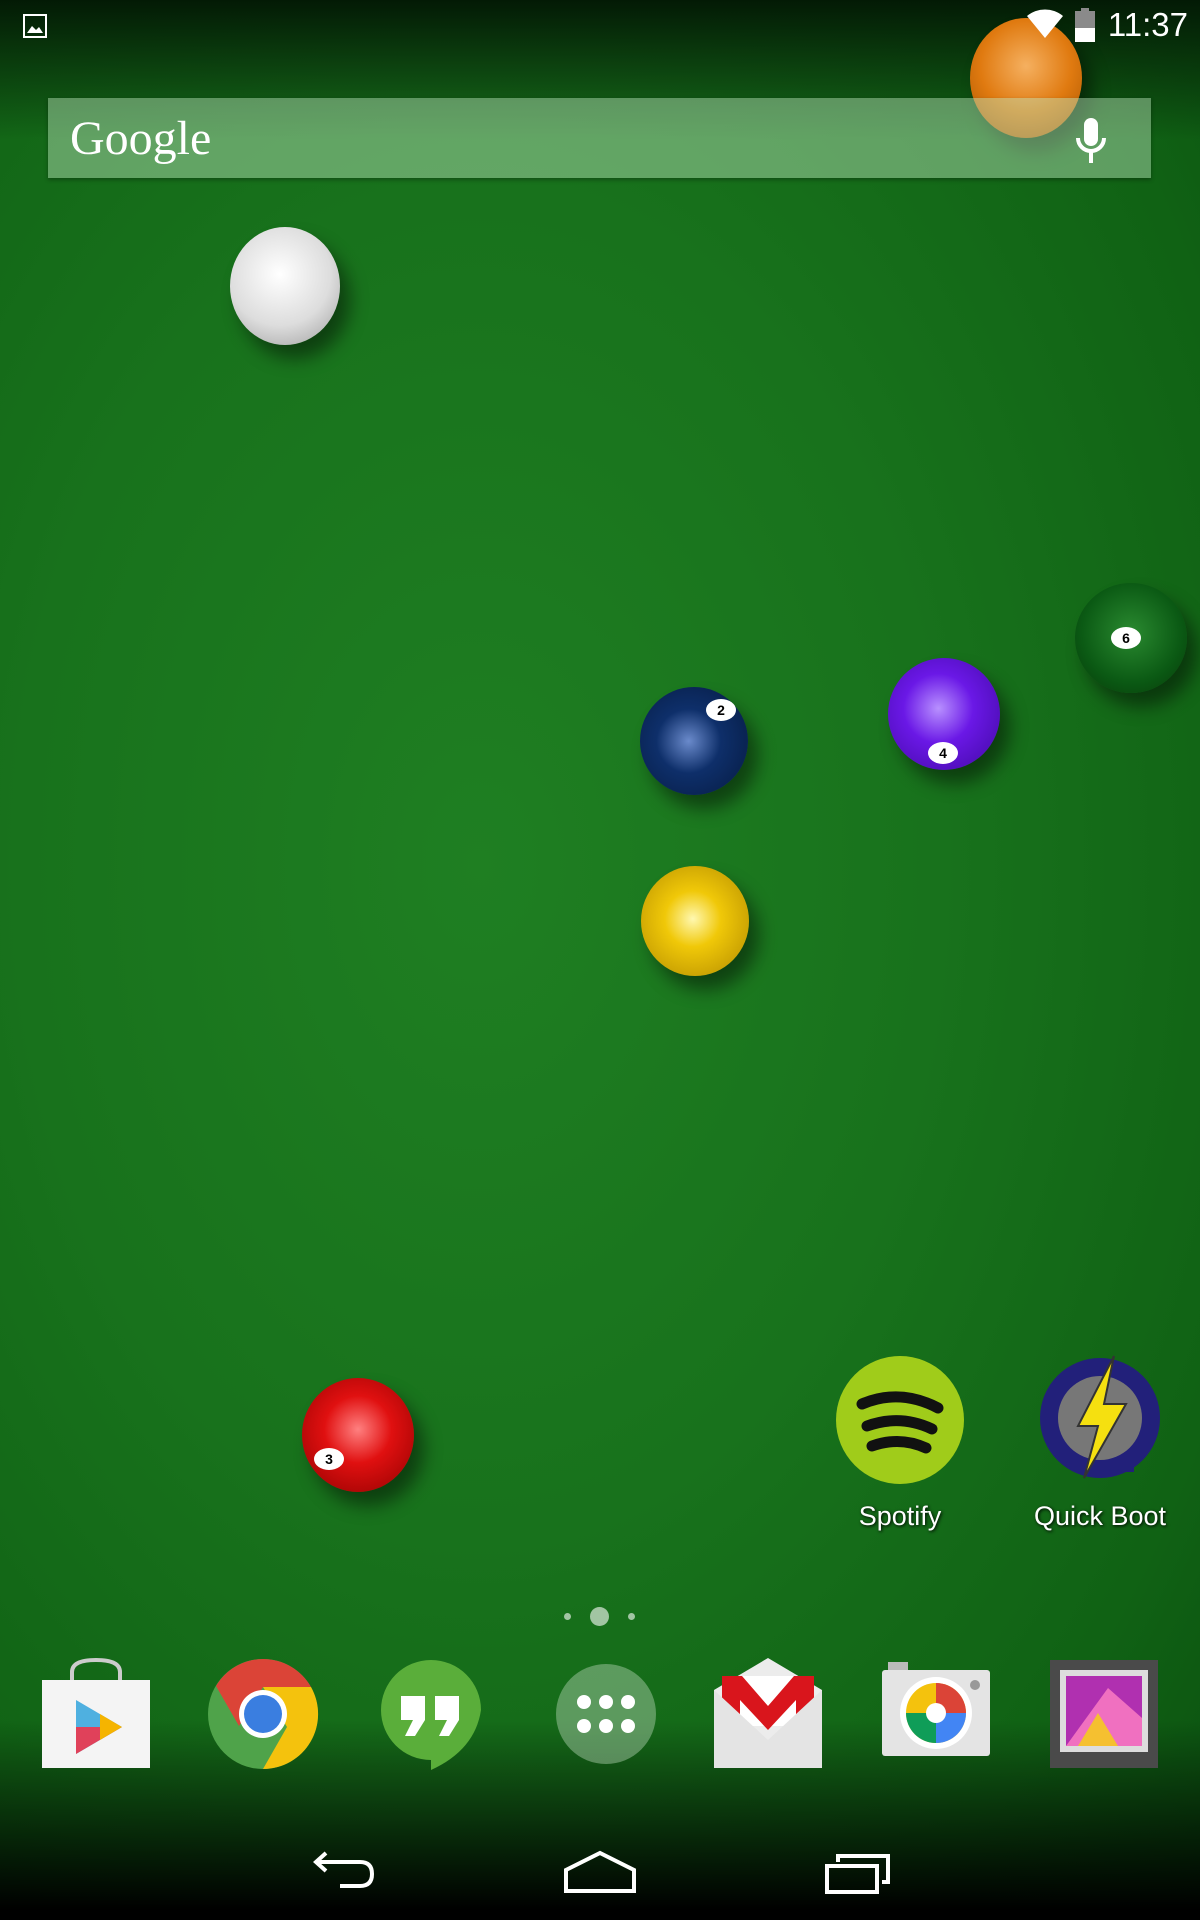 The image size is (1200, 1920). I want to click on microphone-icon, so click(1091, 140).